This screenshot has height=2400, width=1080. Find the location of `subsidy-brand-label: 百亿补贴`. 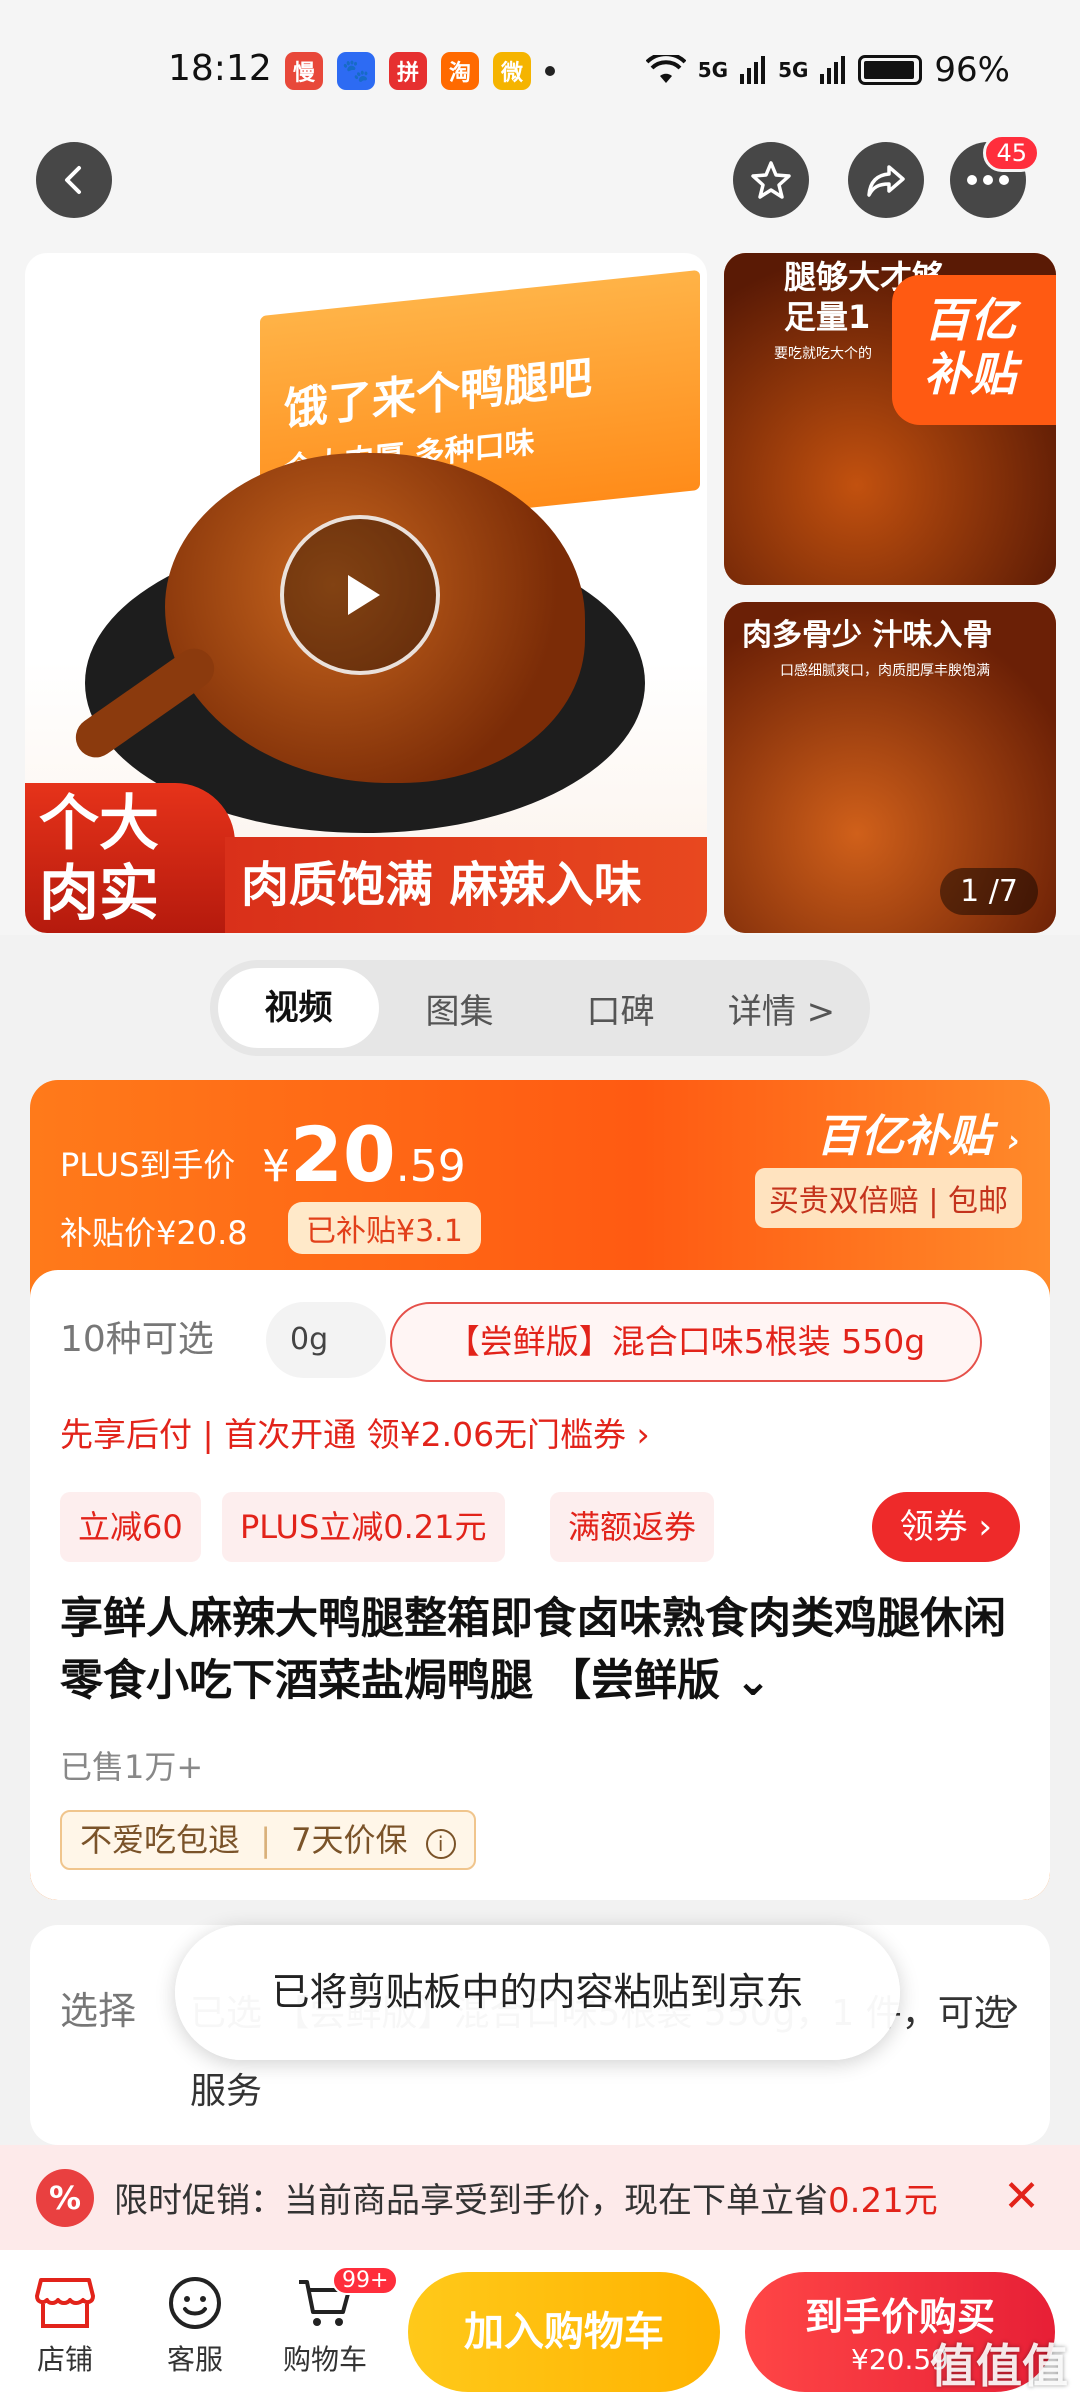

subsidy-brand-label: 百亿补贴 is located at coordinates (904, 1136).